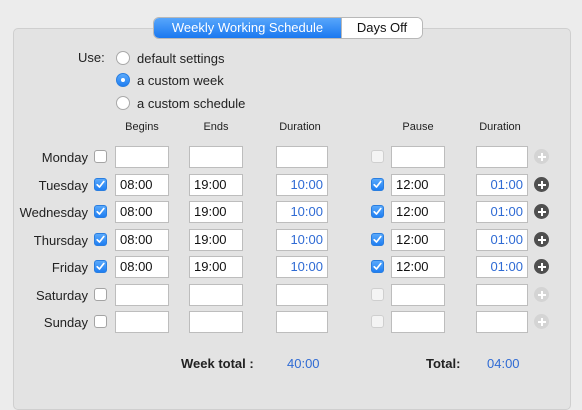  What do you see at coordinates (502, 267) in the screenshot?
I see `pause-duration-field-friday: 01:00` at bounding box center [502, 267].